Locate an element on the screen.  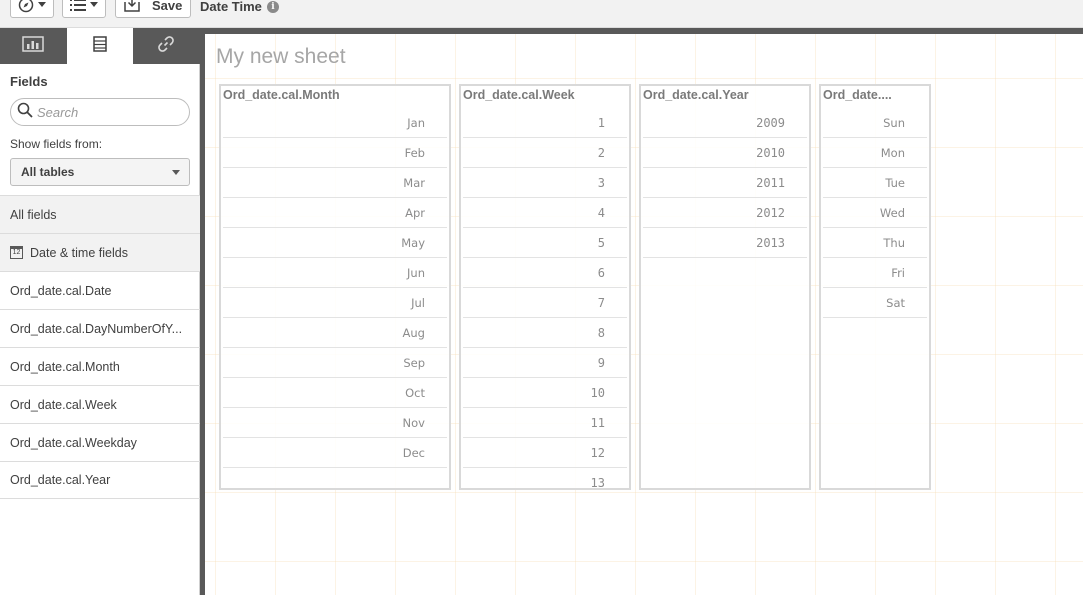
navigation-menu-button is located at coordinates (32, 9).